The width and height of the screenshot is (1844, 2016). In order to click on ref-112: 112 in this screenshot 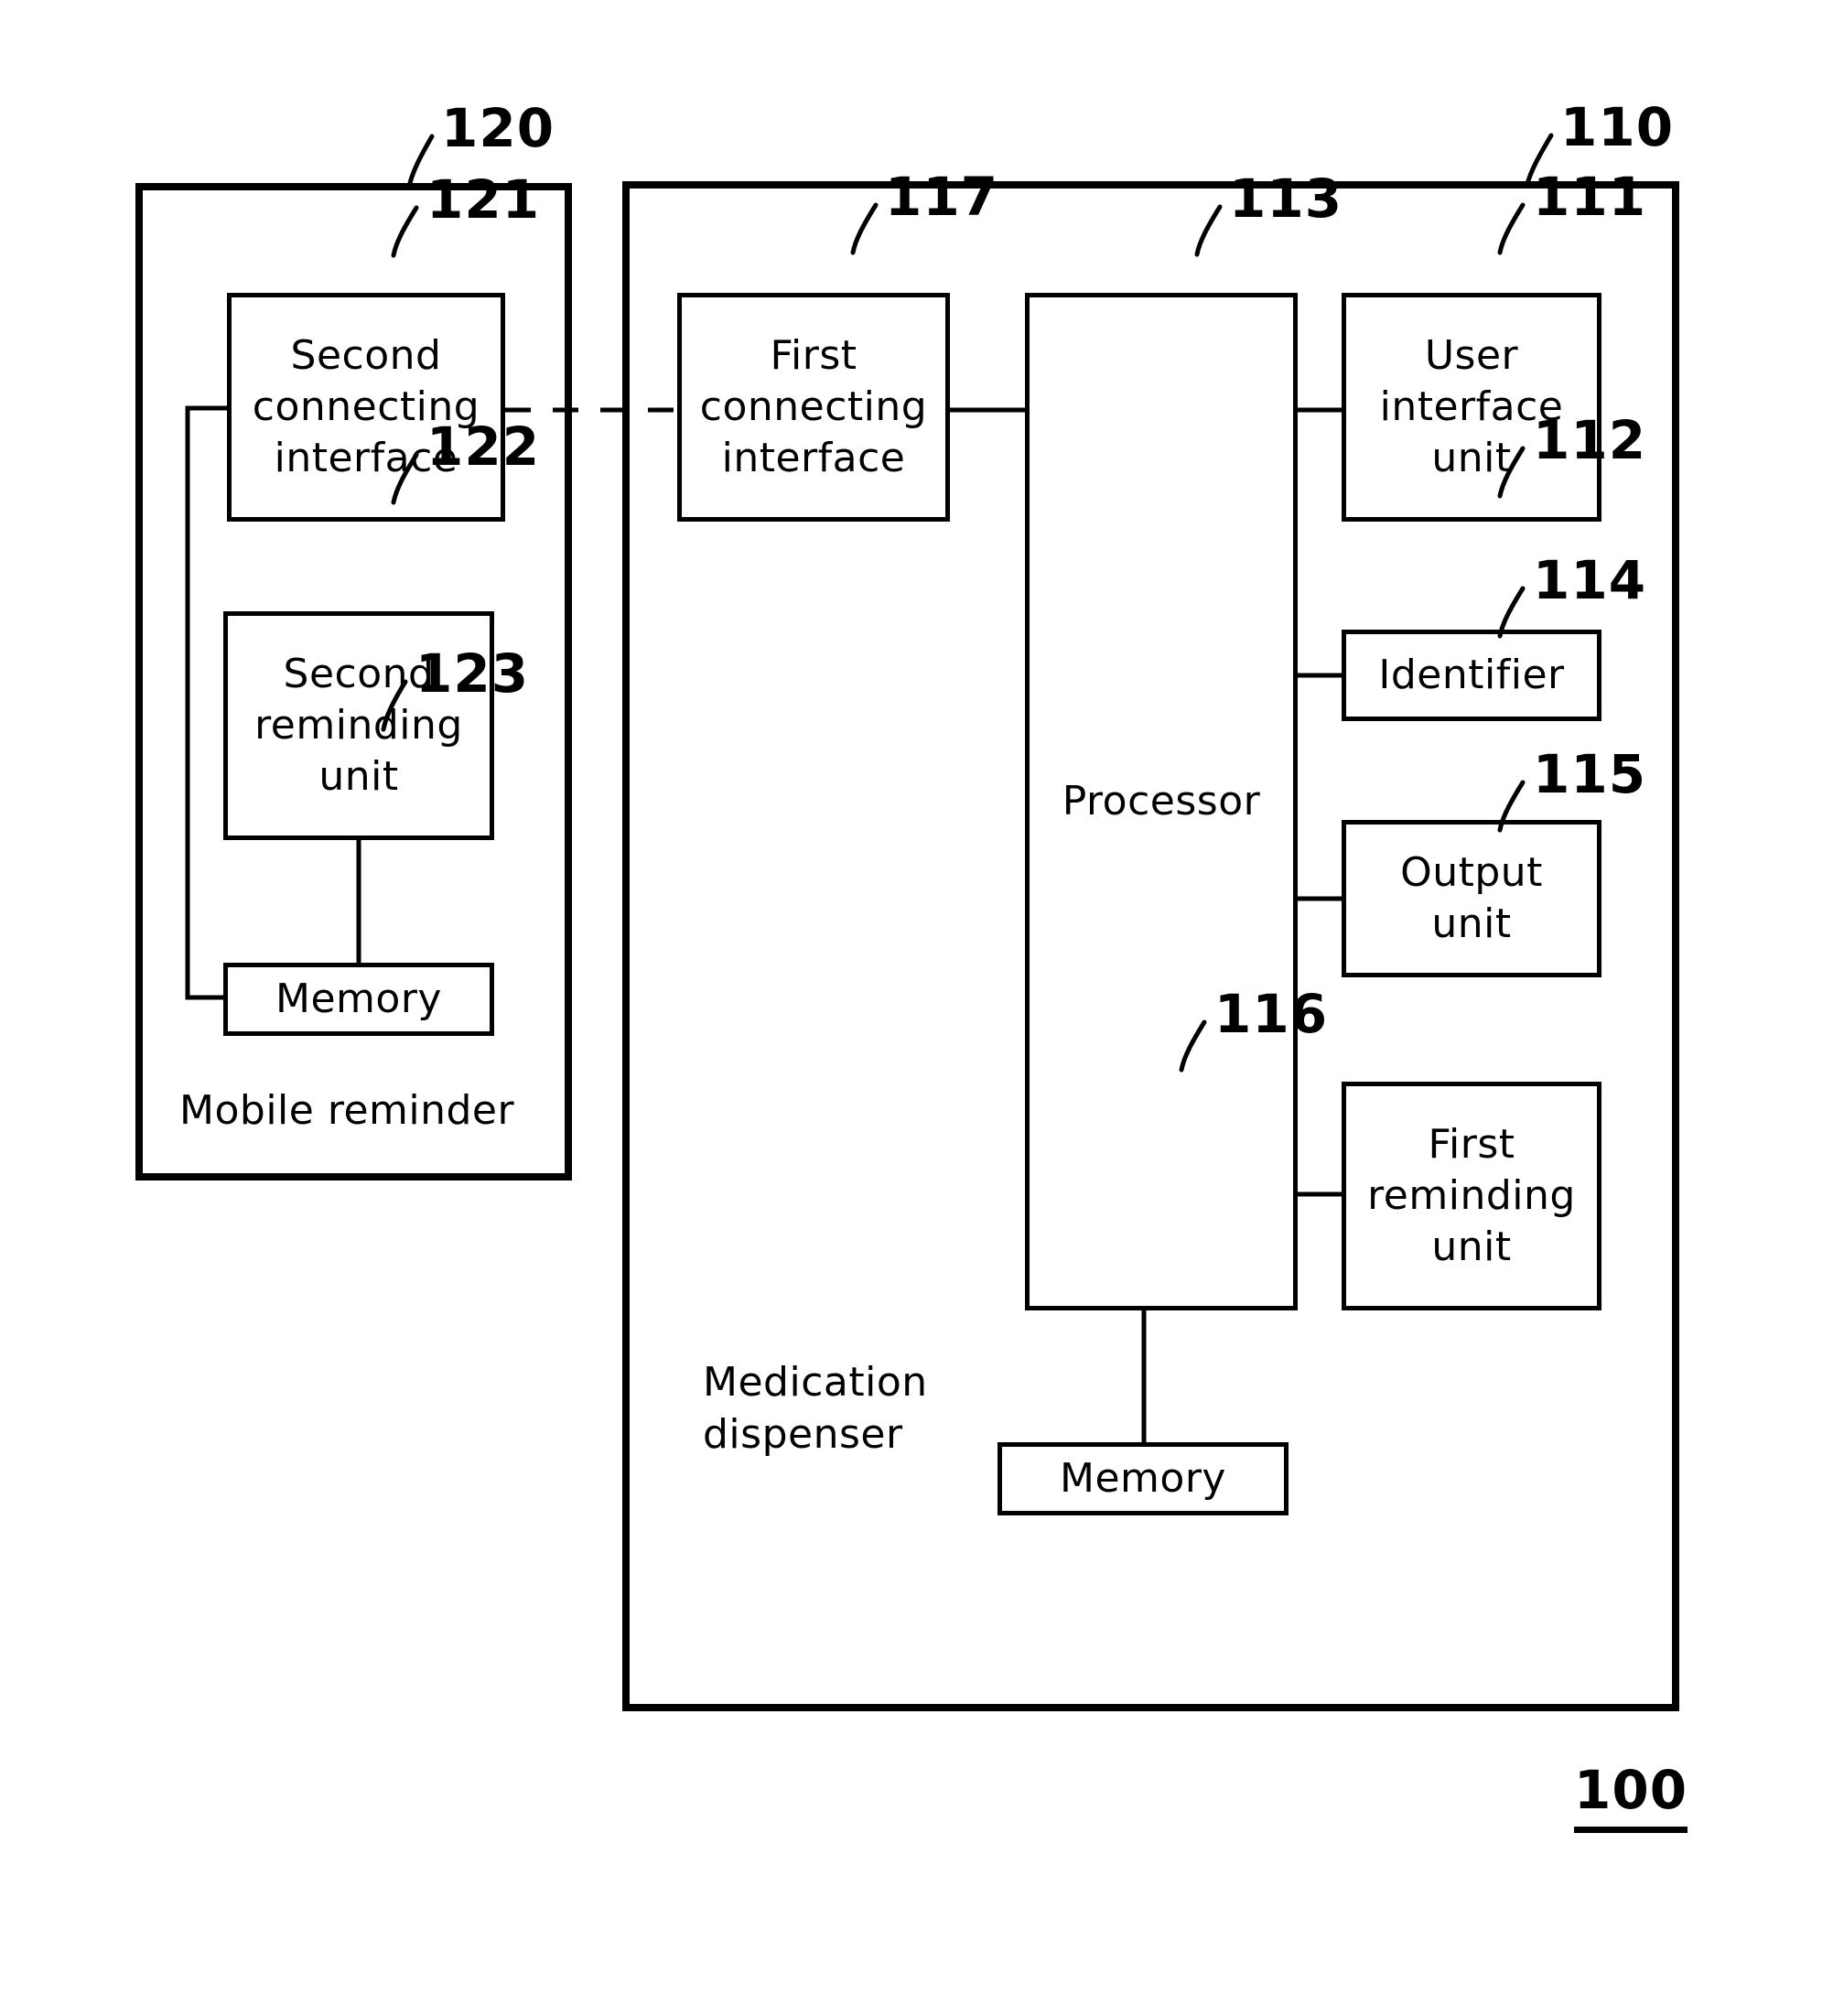, I will do `click(1590, 440)`.